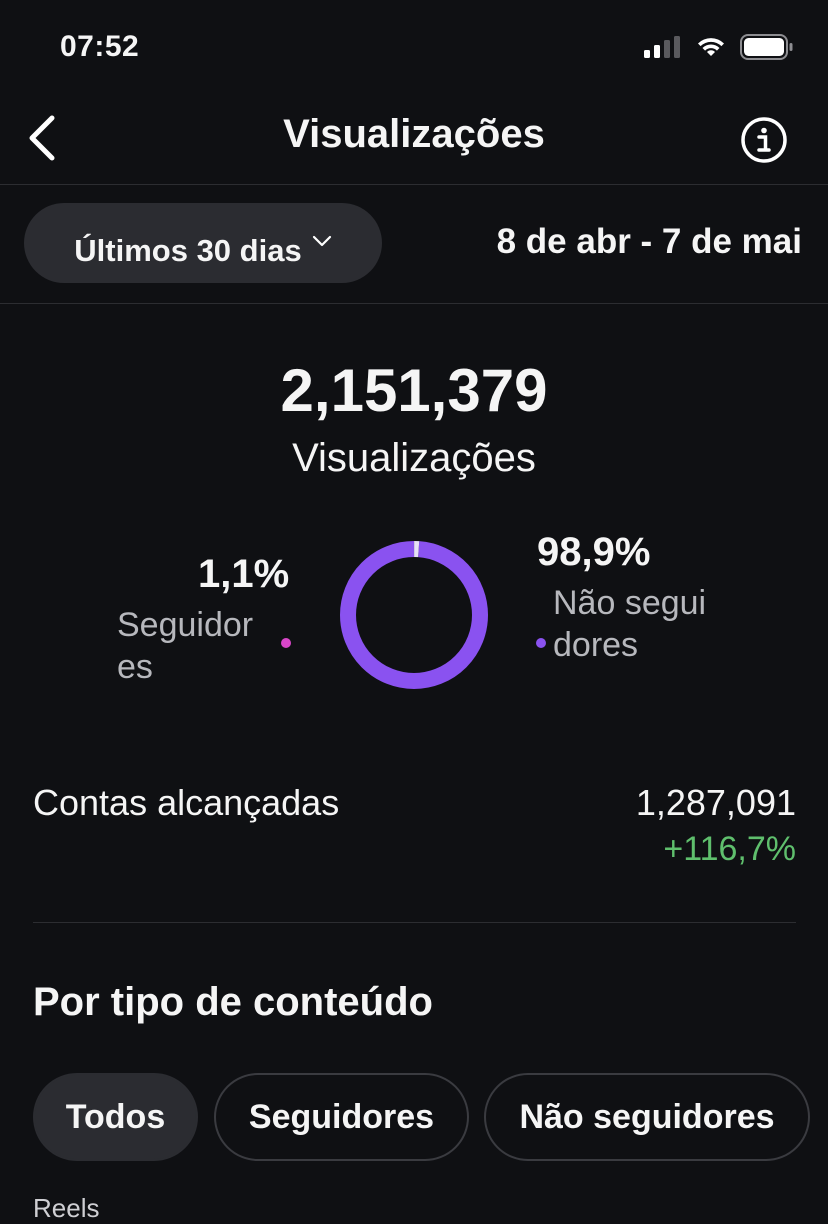 Image resolution: width=828 pixels, height=1224 pixels. What do you see at coordinates (715, 802) in the screenshot?
I see `accounts-reached-value: 1,287,091` at bounding box center [715, 802].